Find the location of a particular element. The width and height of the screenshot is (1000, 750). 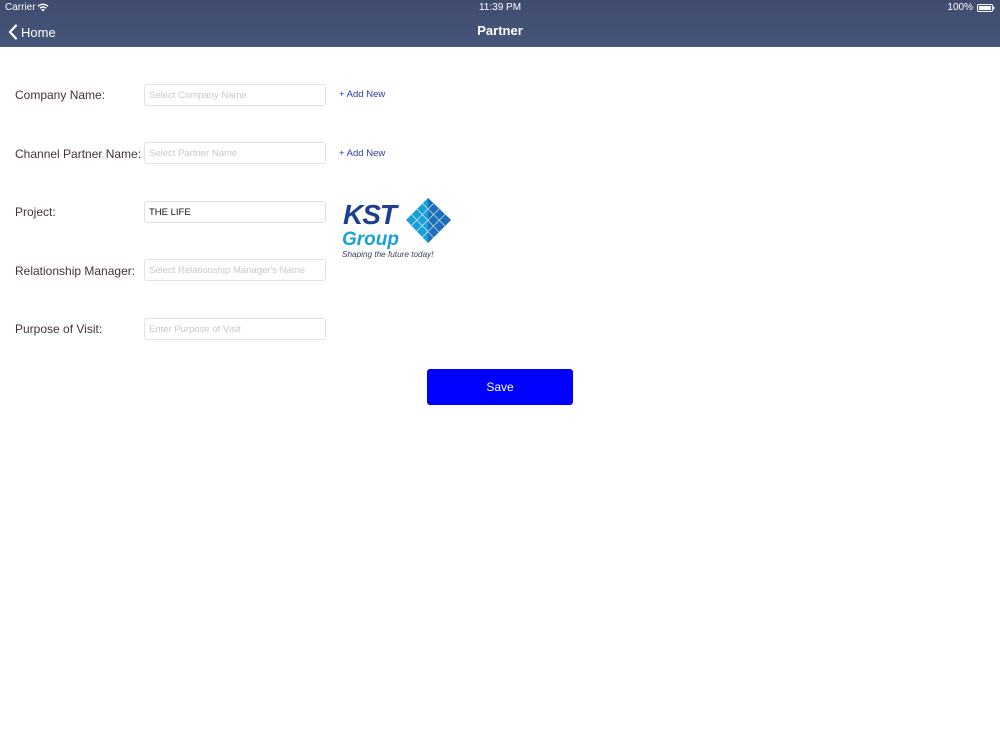

purpose-of-visit-input is located at coordinates (235, 329).